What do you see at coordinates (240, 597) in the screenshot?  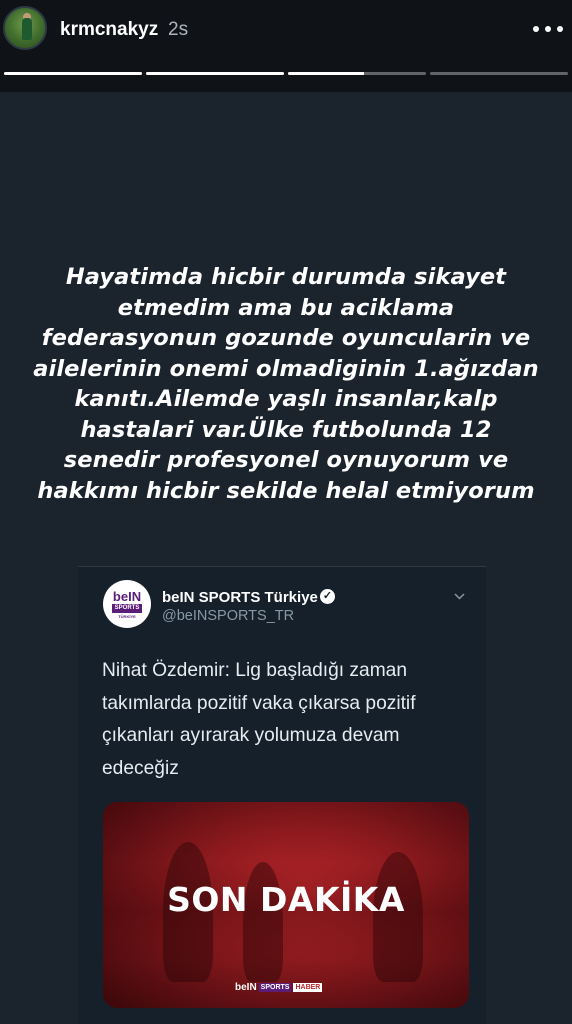 I see `tweet-author-name: beIN SPORTS Türkiye` at bounding box center [240, 597].